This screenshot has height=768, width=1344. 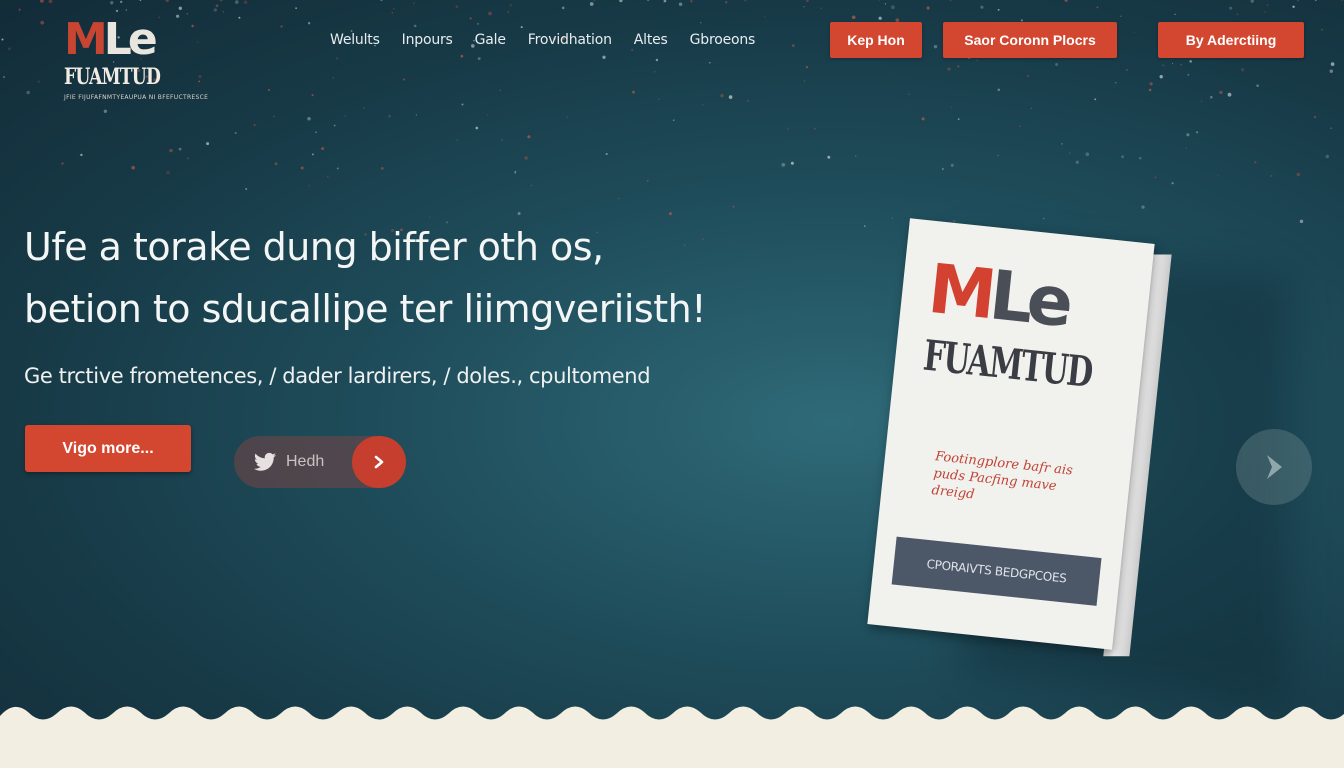 I want to click on nav-item-gbroeons: Gbroeons, so click(x=723, y=40).